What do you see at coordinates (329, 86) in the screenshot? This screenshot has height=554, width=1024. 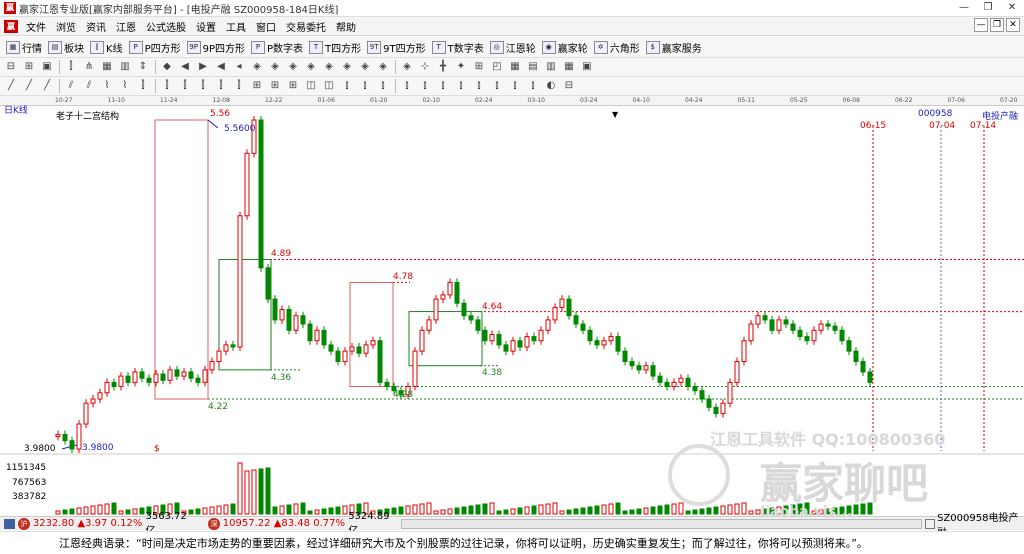 I see `line-tool-18-icon: ◫` at bounding box center [329, 86].